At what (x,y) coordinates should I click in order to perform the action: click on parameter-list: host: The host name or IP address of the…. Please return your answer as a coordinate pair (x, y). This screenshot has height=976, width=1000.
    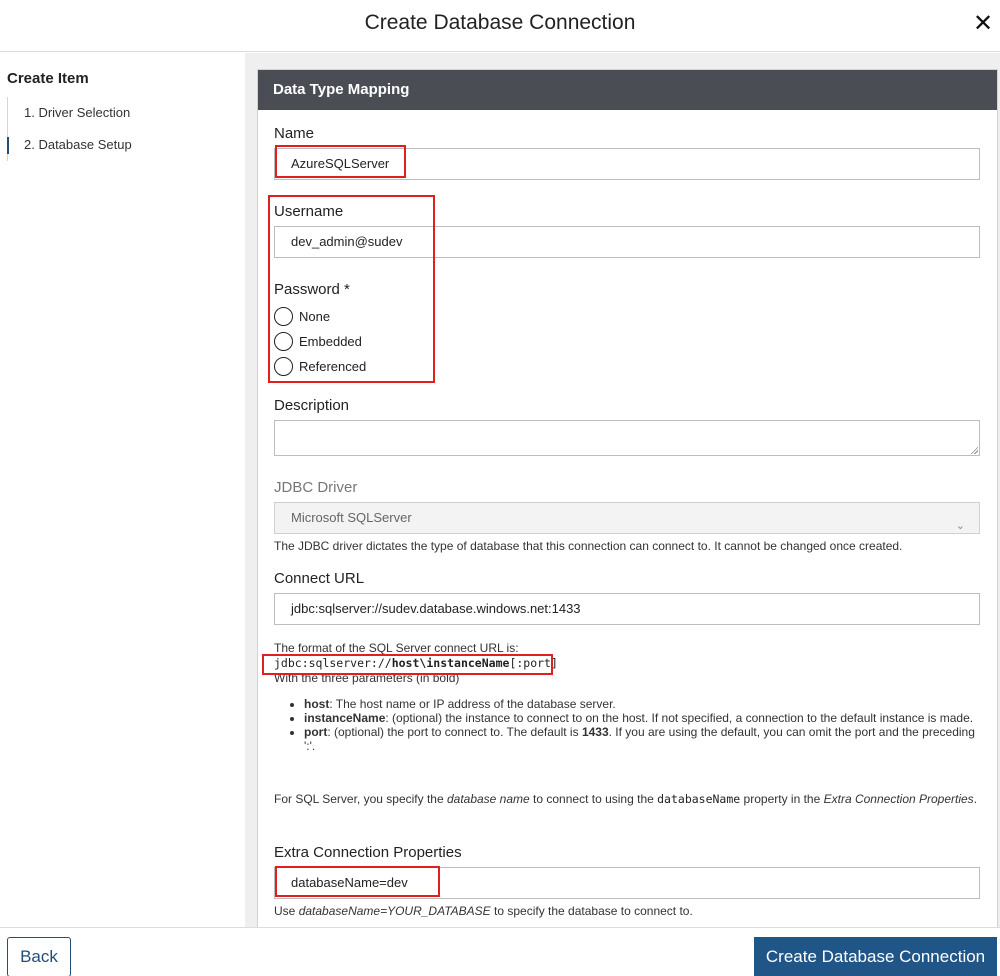
    Looking at the image, I should click on (628, 737).